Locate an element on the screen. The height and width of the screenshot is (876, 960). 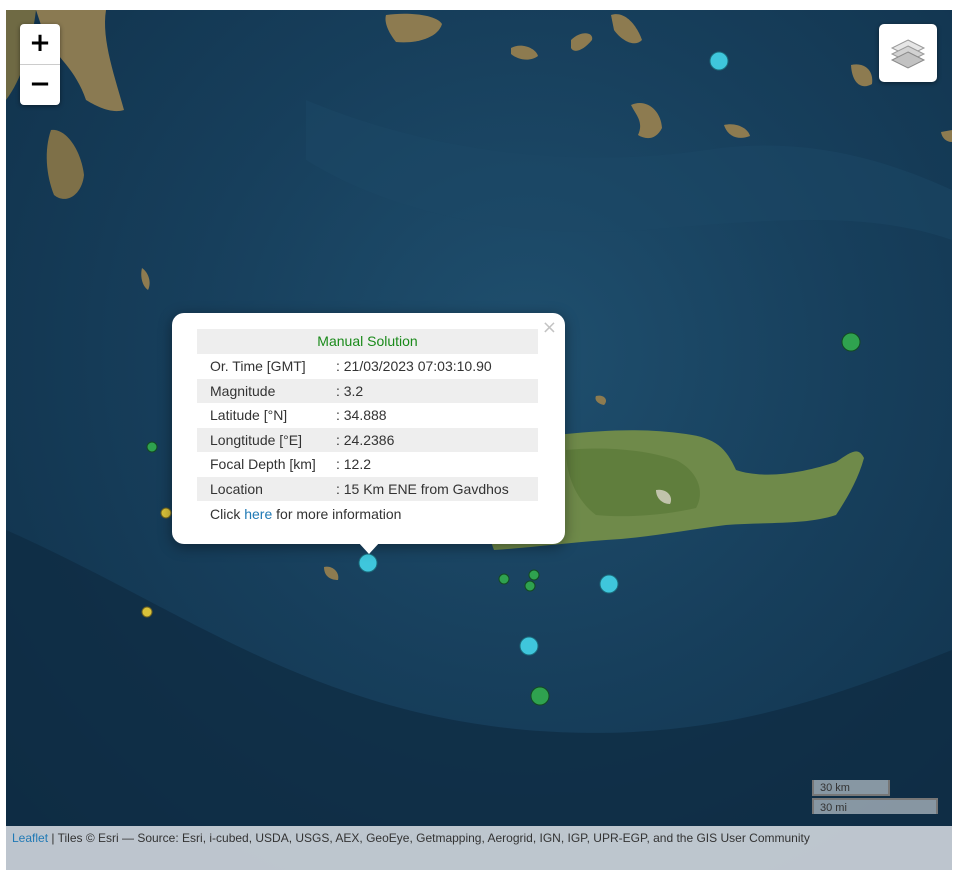
popup-title: Manual Solution is located at coordinates (367, 341).